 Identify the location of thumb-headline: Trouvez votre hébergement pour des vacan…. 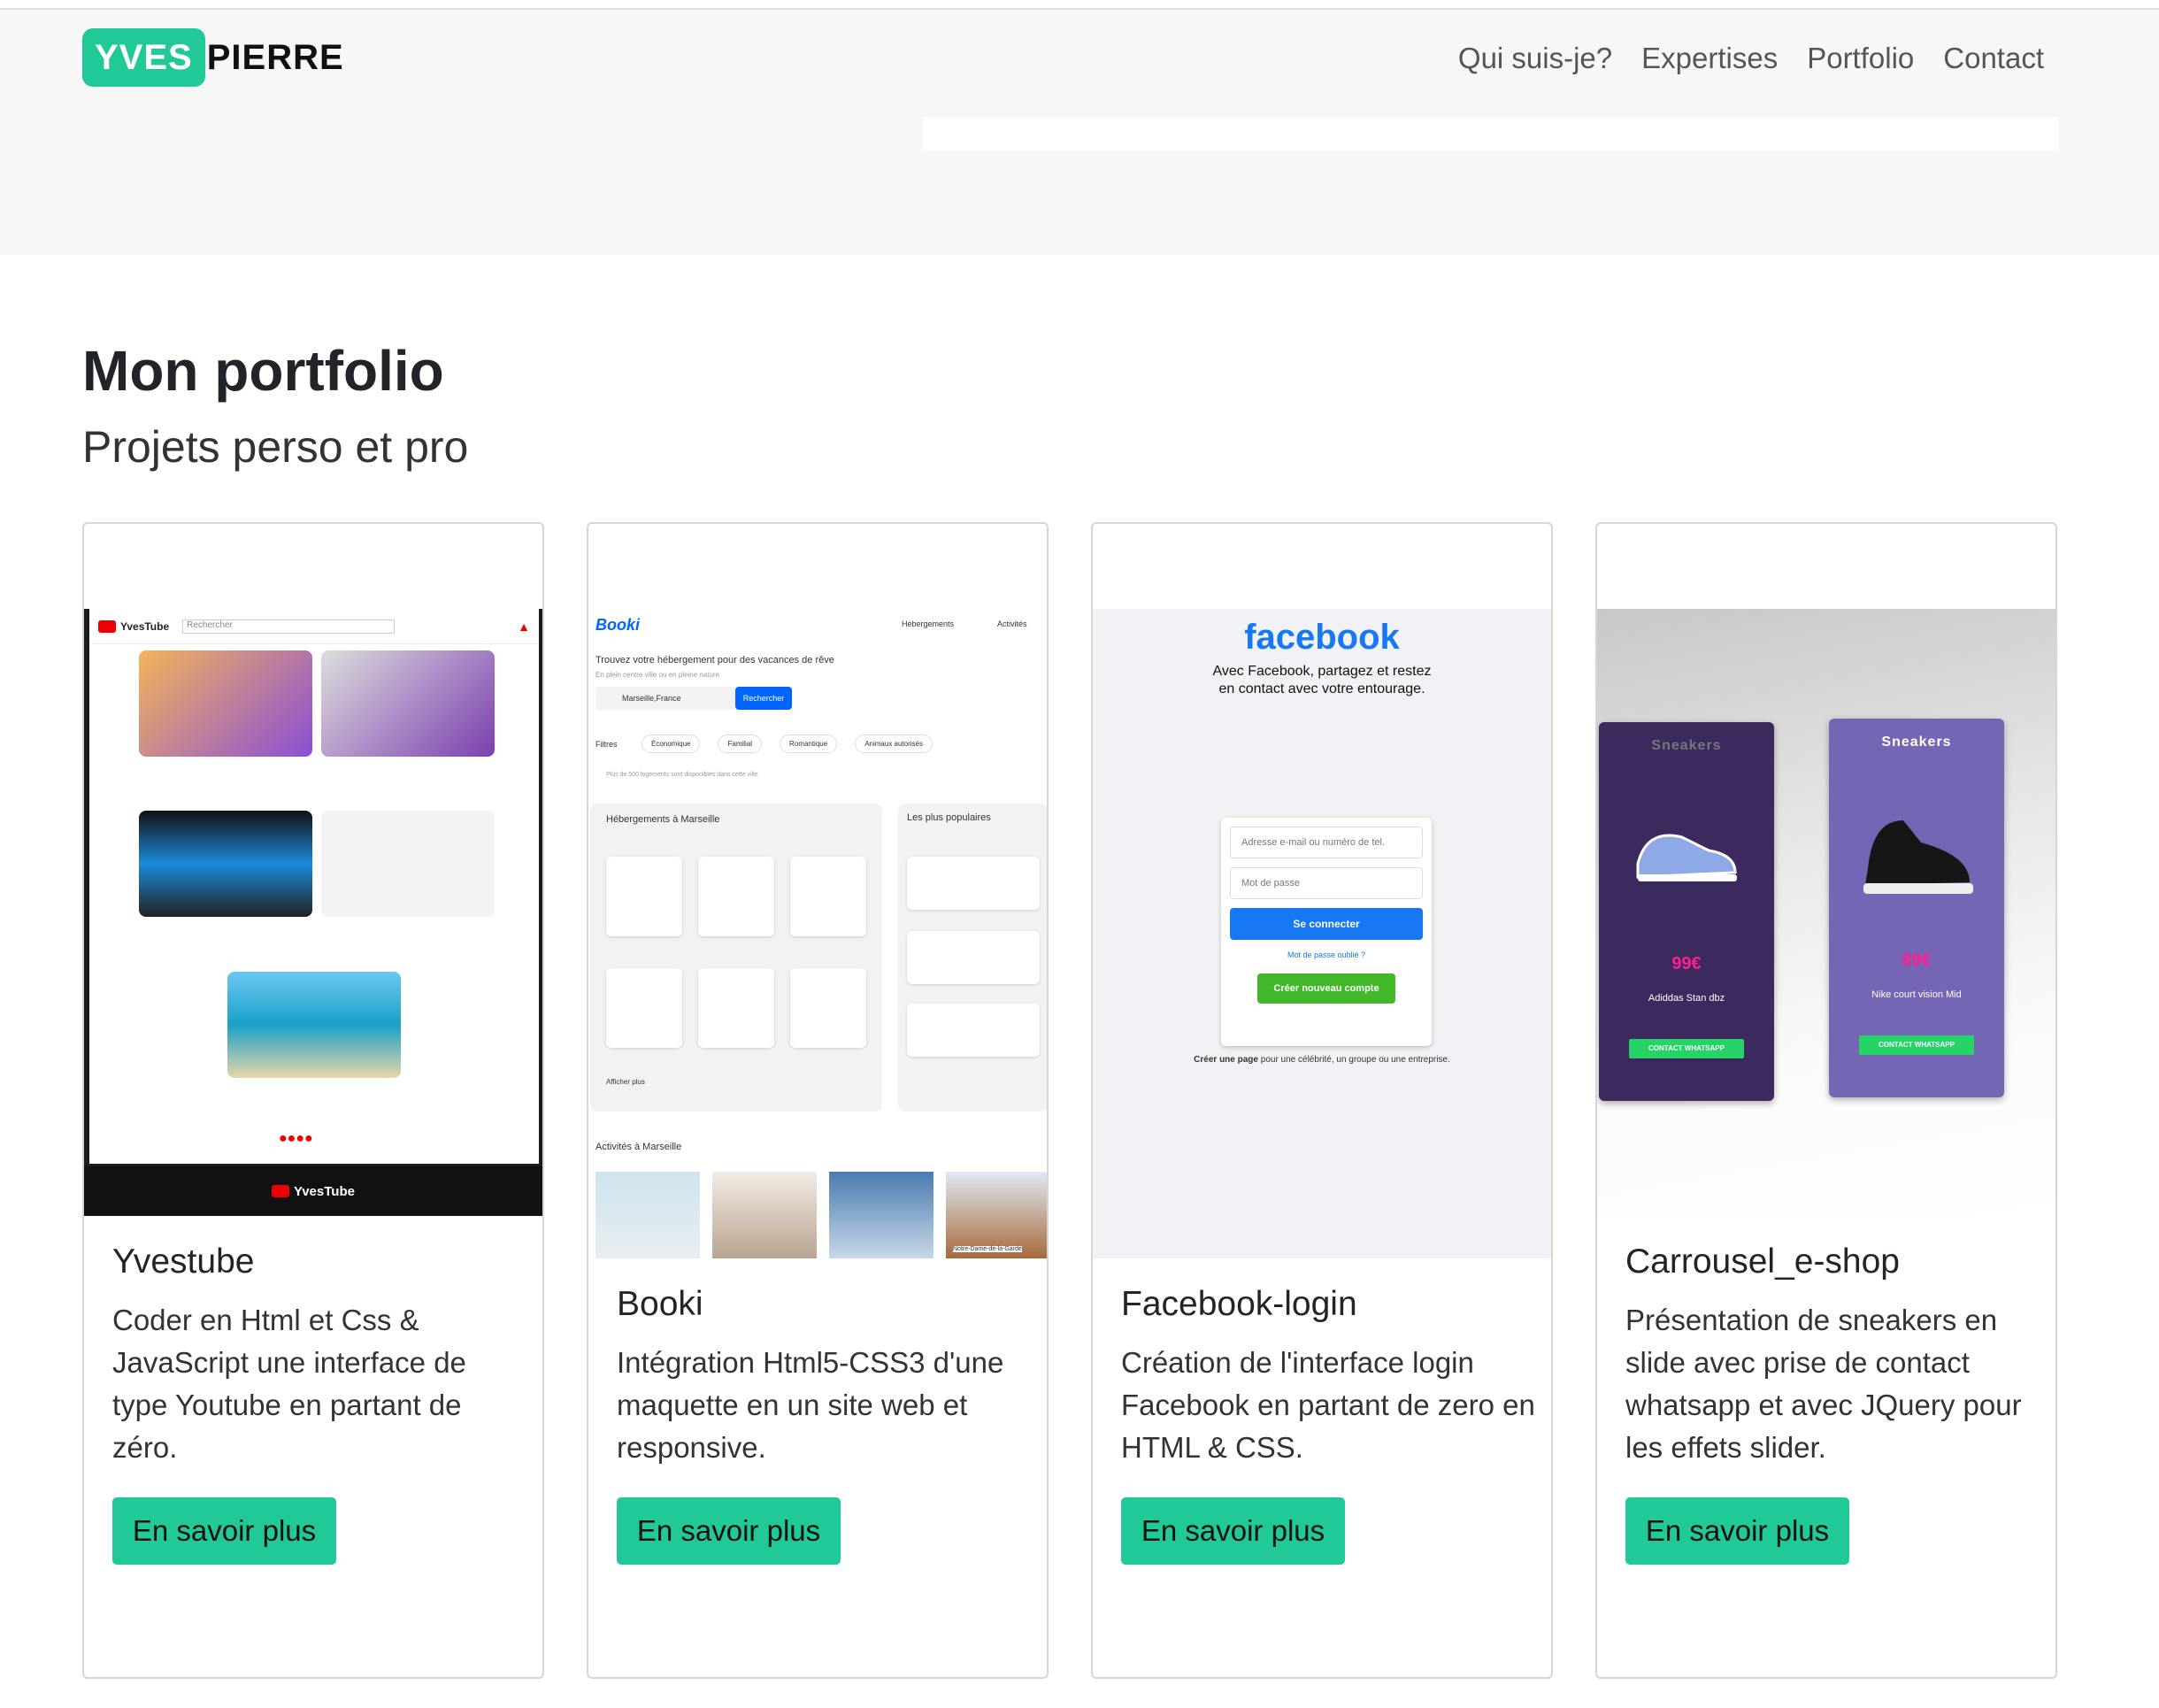
(714, 660).